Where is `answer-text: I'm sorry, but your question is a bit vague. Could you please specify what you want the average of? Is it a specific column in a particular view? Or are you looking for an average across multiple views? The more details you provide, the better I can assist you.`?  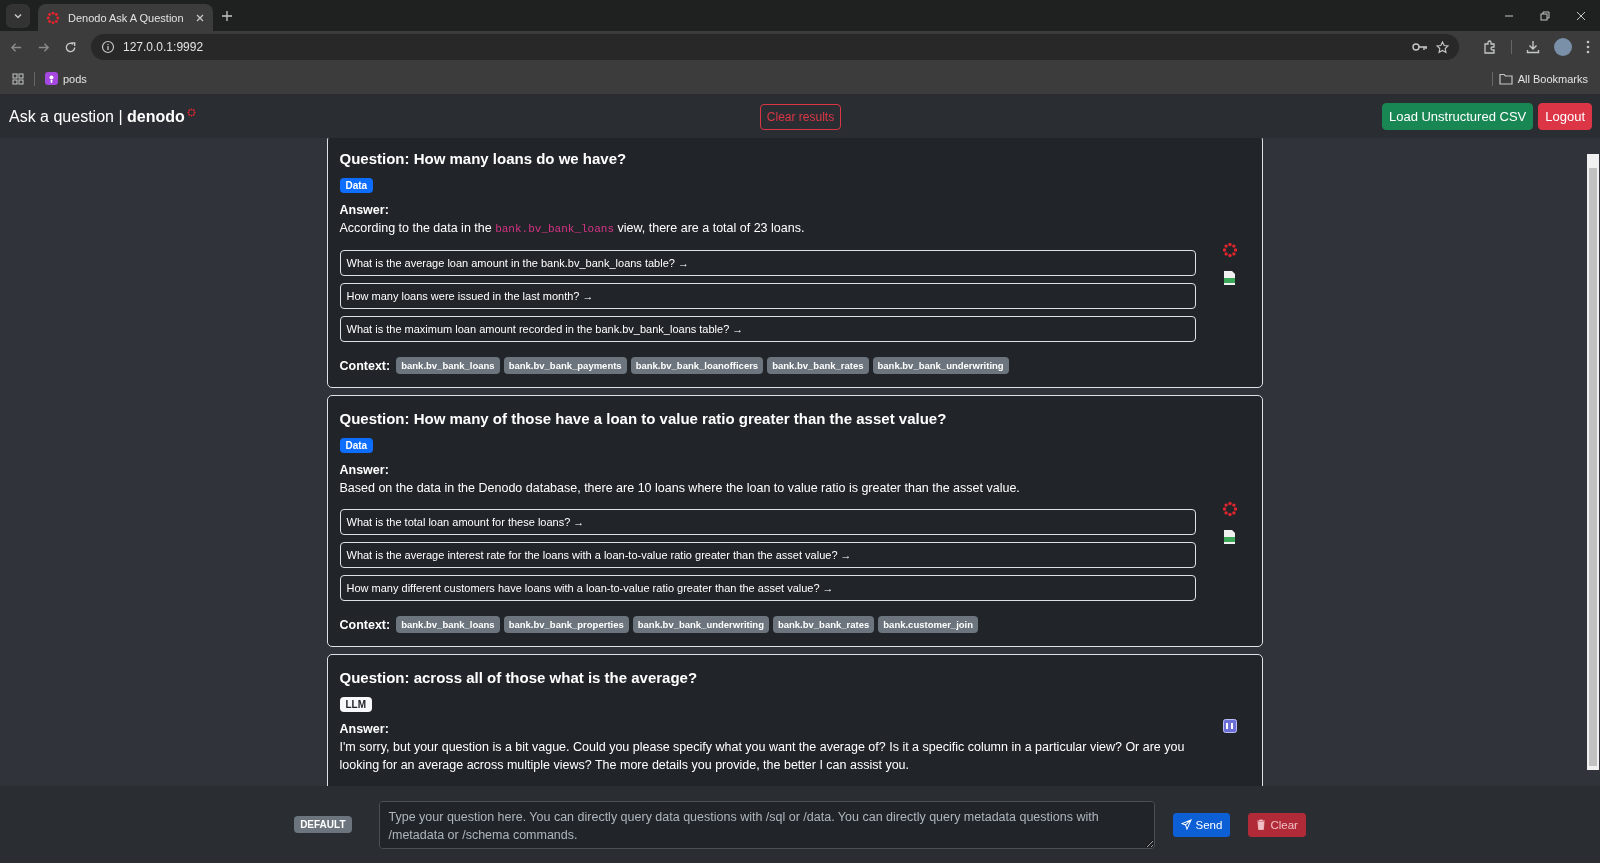
answer-text: I'm sorry, but your question is a bit vague. Could you please specify what you want the average of? Is it a specific column in a particular view? Or are you looking for an average across multiple views? The more details you provide, the better I can assist you. is located at coordinates (762, 756).